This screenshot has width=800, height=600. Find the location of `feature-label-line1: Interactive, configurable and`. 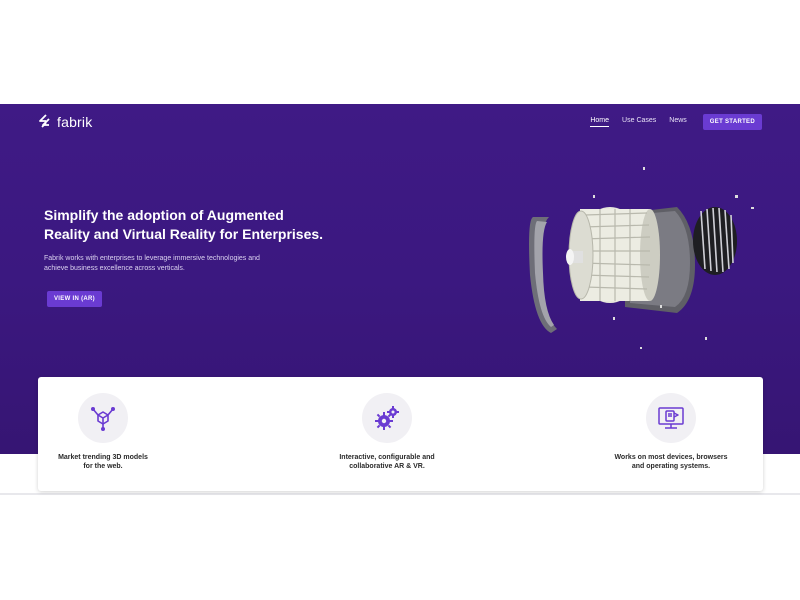

feature-label-line1: Interactive, configurable and is located at coordinates (387, 457).